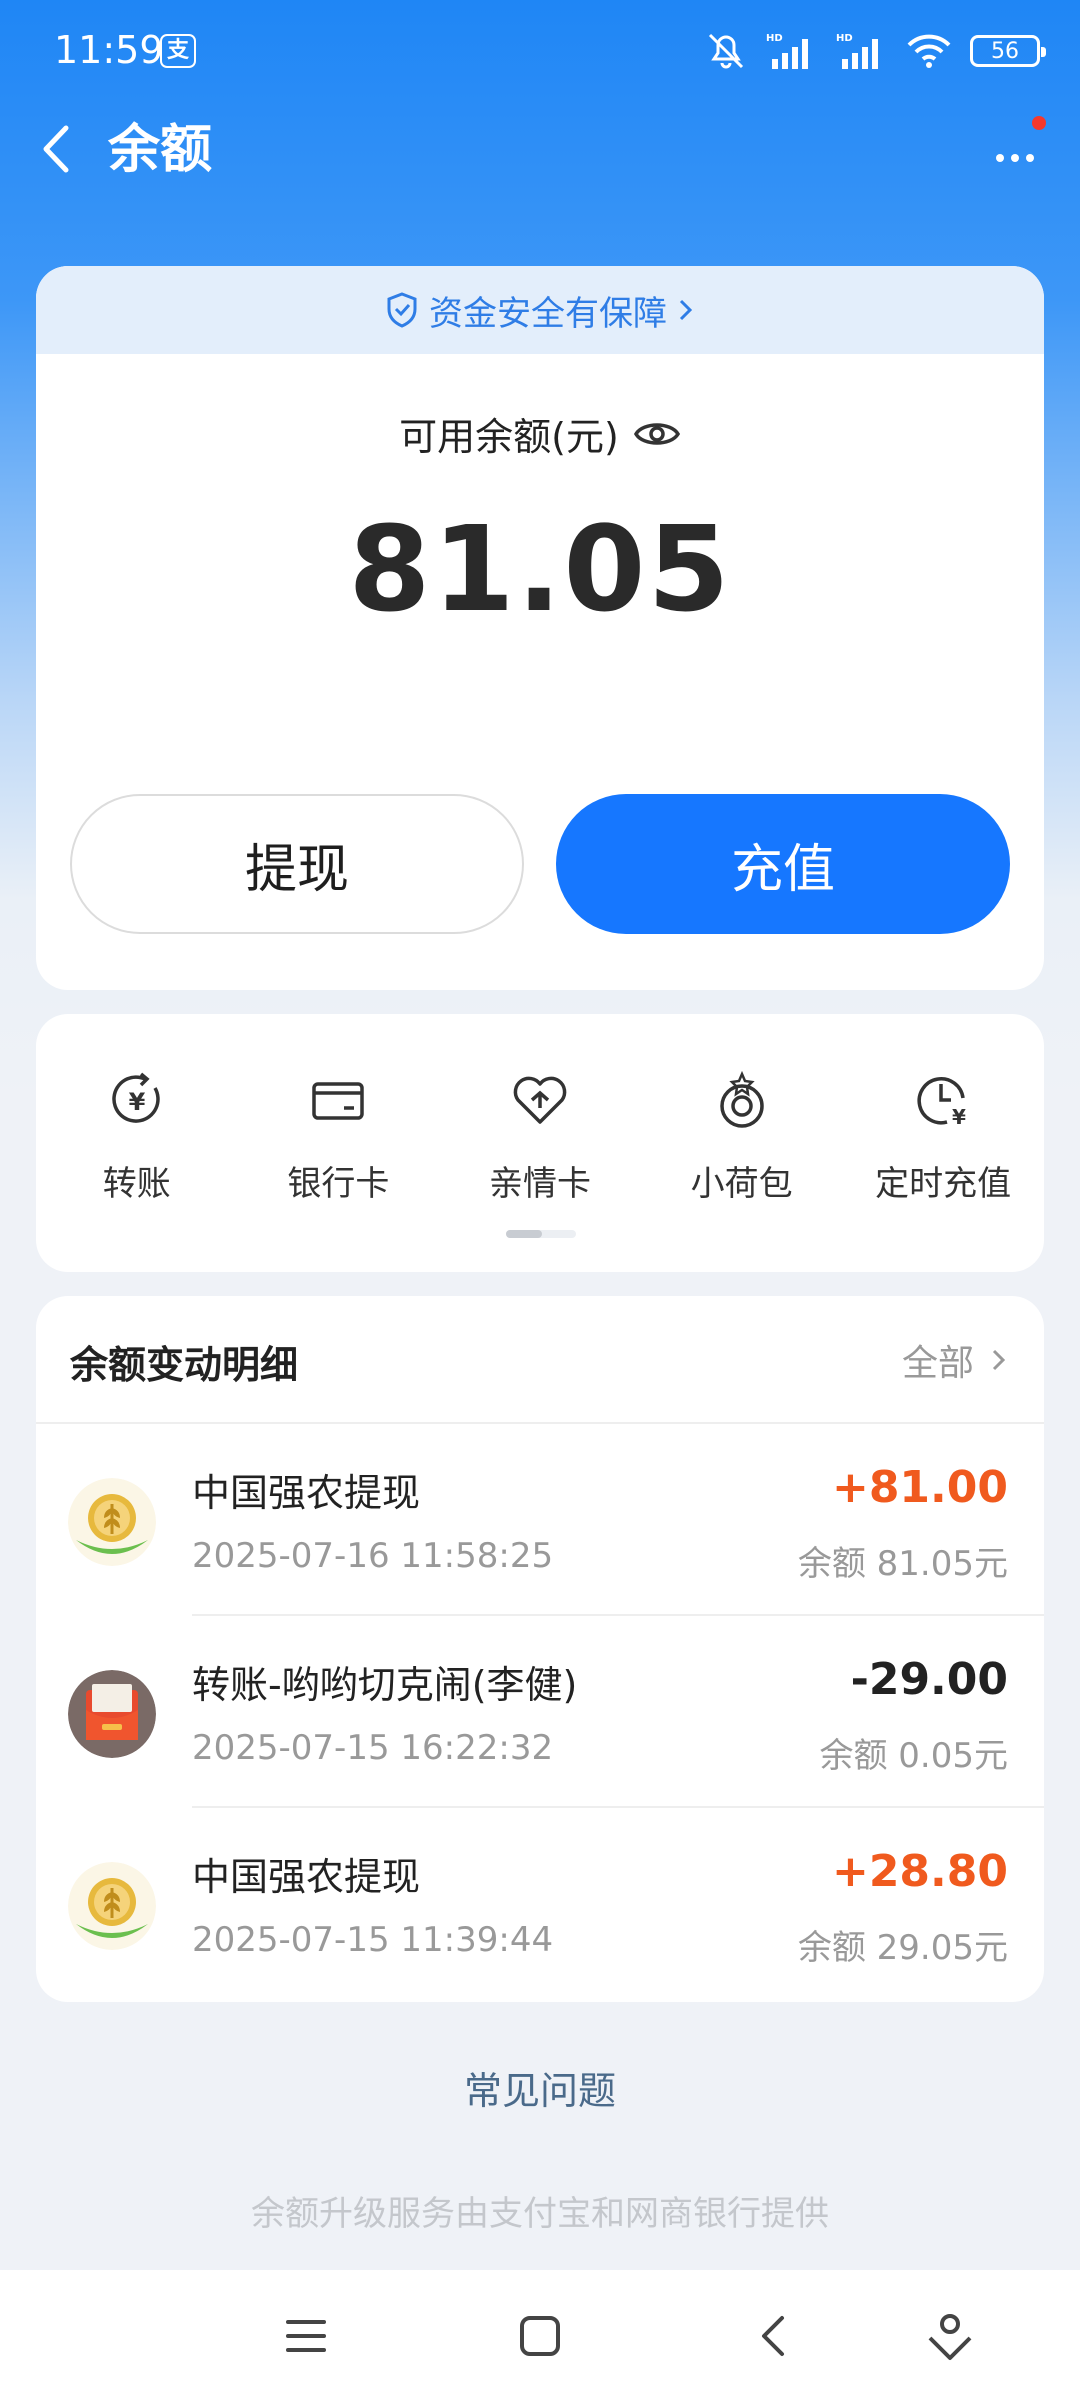  What do you see at coordinates (540, 2214) in the screenshot?
I see `footer-note: 余额升级服务由支付宝和网商银行提供` at bounding box center [540, 2214].